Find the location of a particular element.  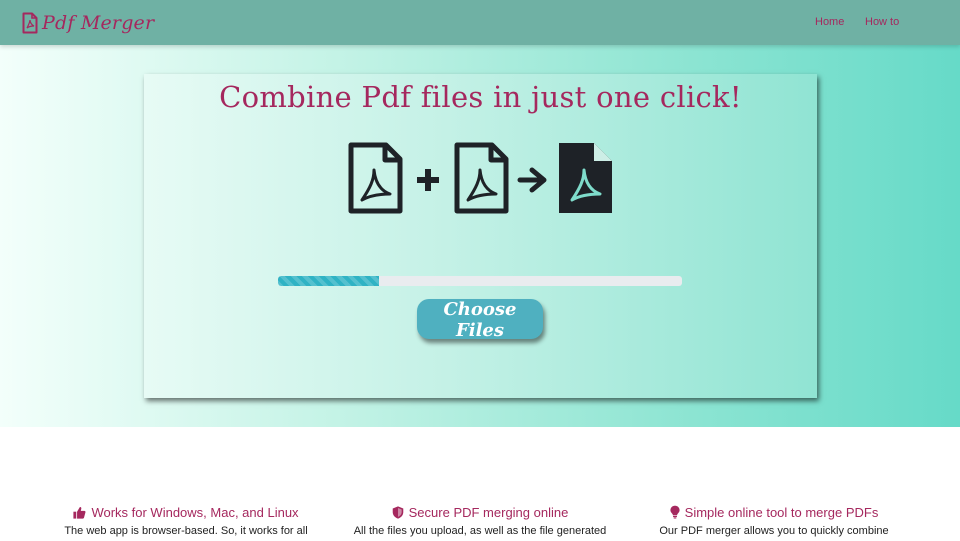

upload-progress-bar is located at coordinates (480, 281).